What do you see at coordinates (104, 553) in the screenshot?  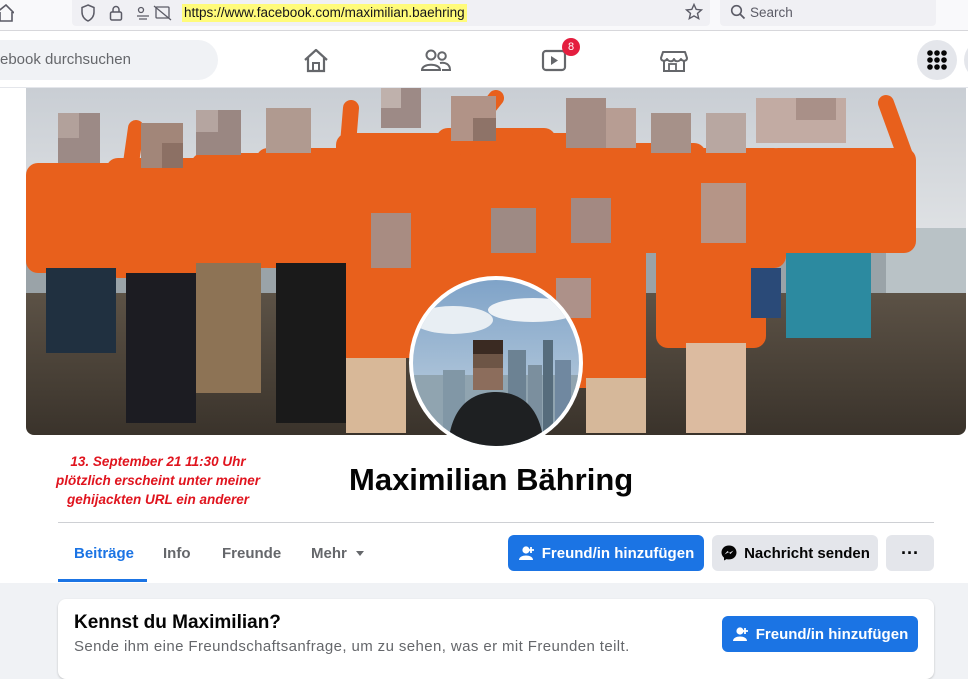 I see `tab-beitraege: Beiträge` at bounding box center [104, 553].